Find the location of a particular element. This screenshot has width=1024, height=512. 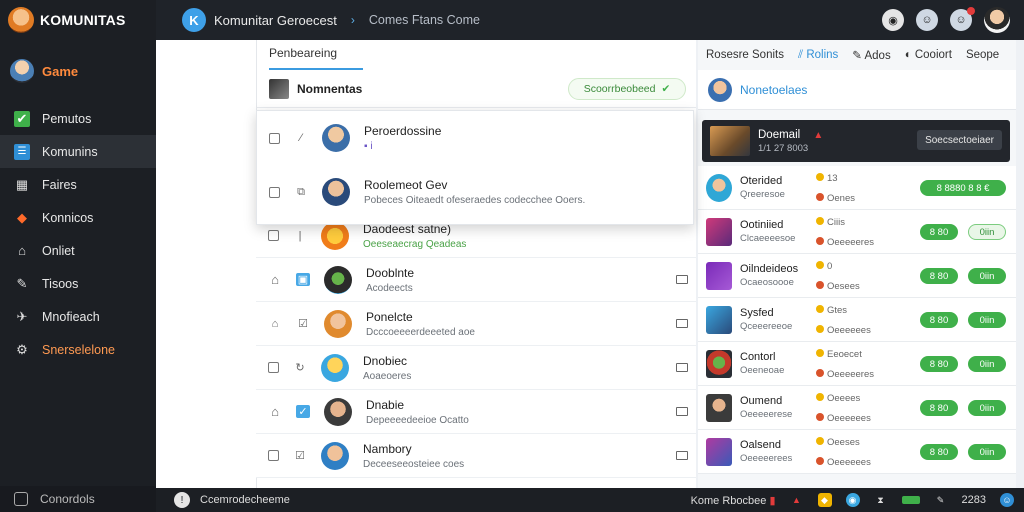

sidebar-item-pemutos: ✔ Pemutos is located at coordinates (78, 118).